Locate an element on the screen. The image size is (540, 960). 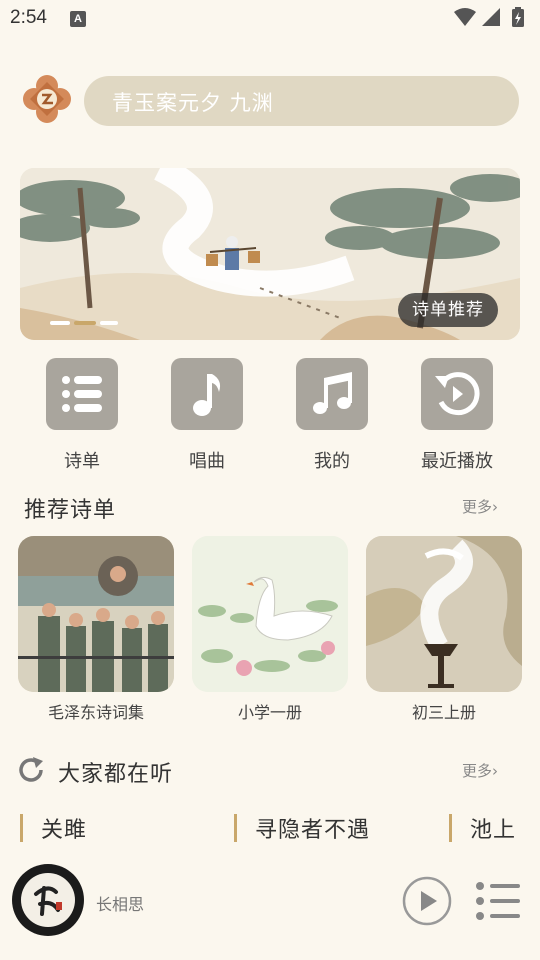
status-time: 2:54 is located at coordinates (28, 17).